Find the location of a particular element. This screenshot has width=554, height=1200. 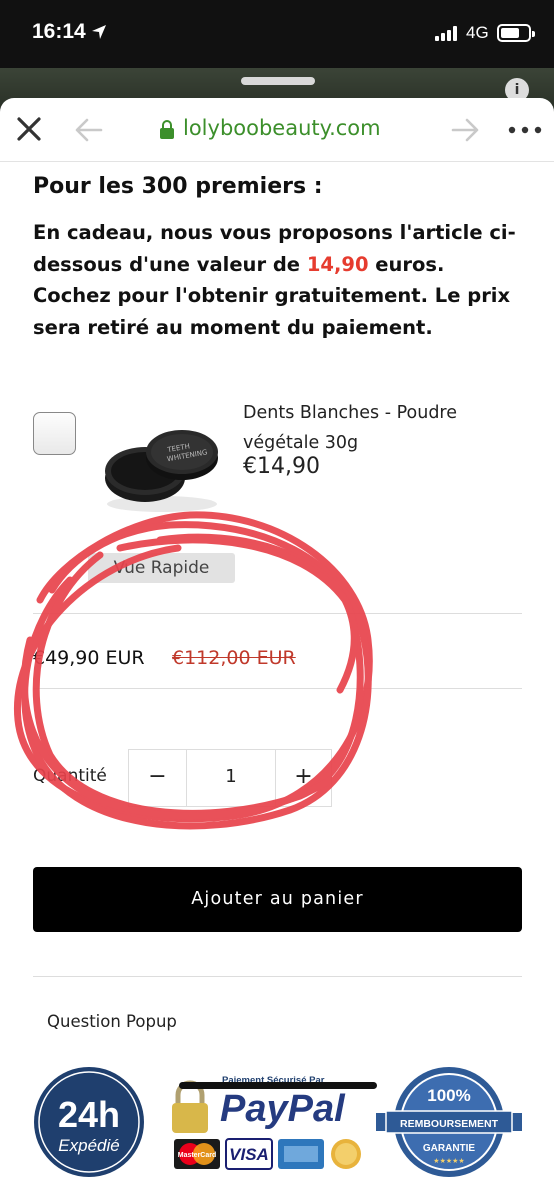

question-popup-link: Question Popup is located at coordinates (112, 1021).